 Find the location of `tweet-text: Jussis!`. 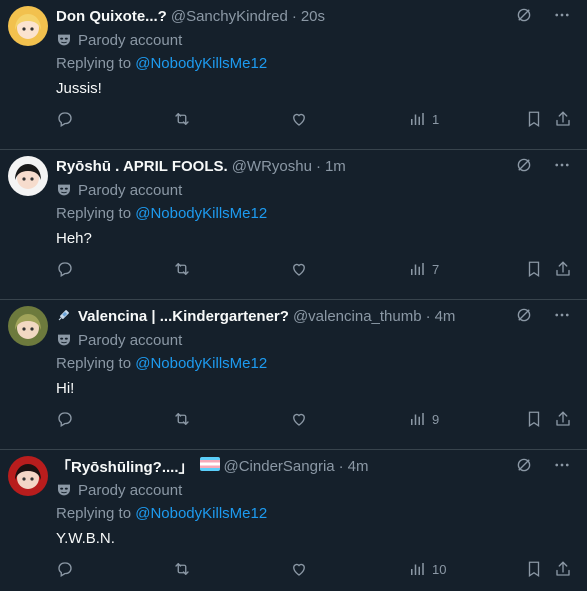

tweet-text: Jussis! is located at coordinates (79, 88).